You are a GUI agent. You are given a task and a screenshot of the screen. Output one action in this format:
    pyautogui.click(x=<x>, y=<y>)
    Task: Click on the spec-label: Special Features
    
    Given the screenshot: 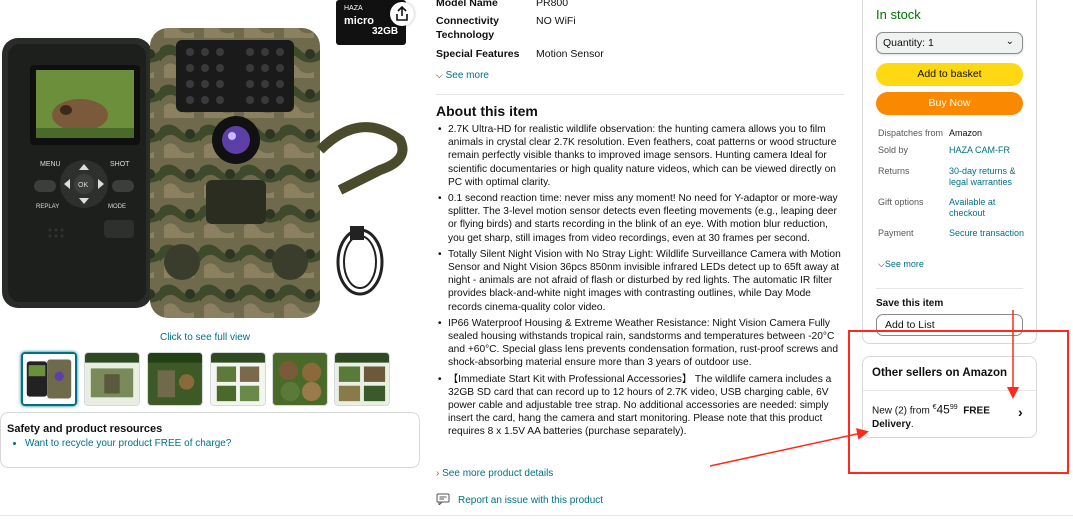 What is the action you would take?
    pyautogui.click(x=478, y=54)
    